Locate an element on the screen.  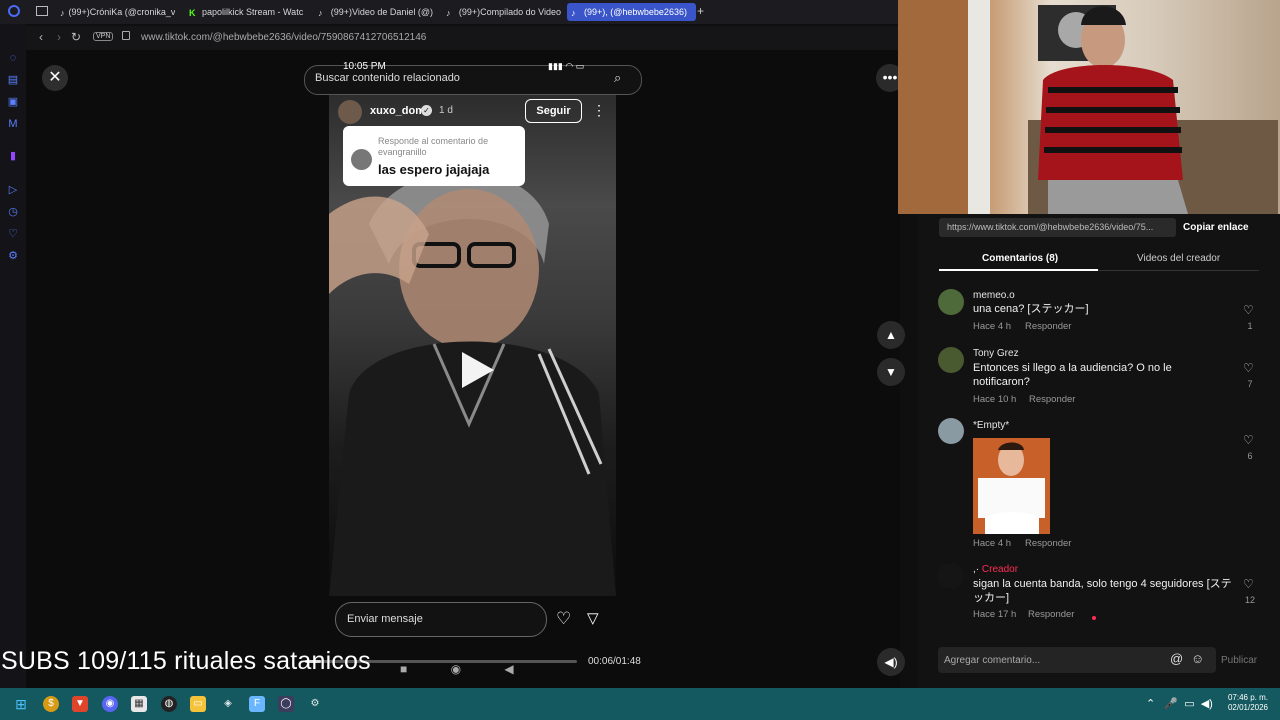
settings-icon: ⚙ is located at coordinates (13, 256).